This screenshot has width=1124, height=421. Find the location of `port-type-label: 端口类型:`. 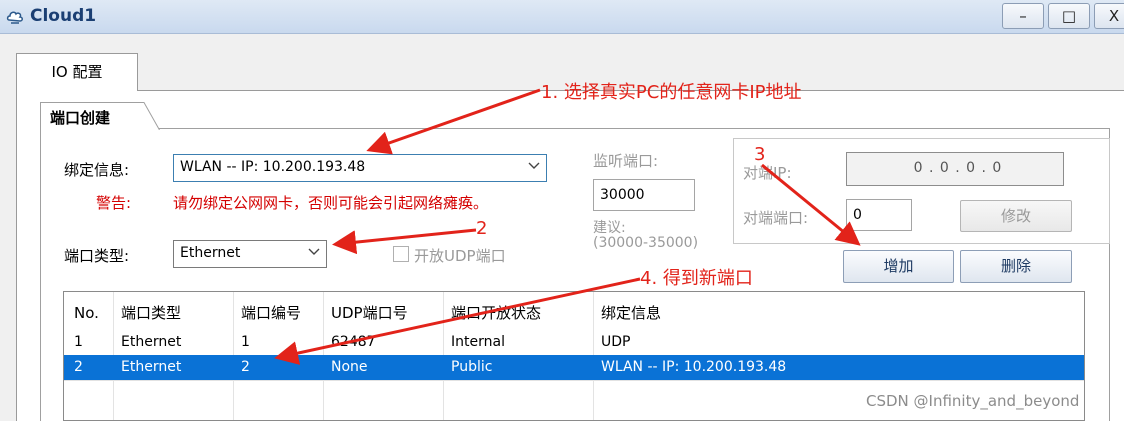

port-type-label: 端口类型: is located at coordinates (97, 256).